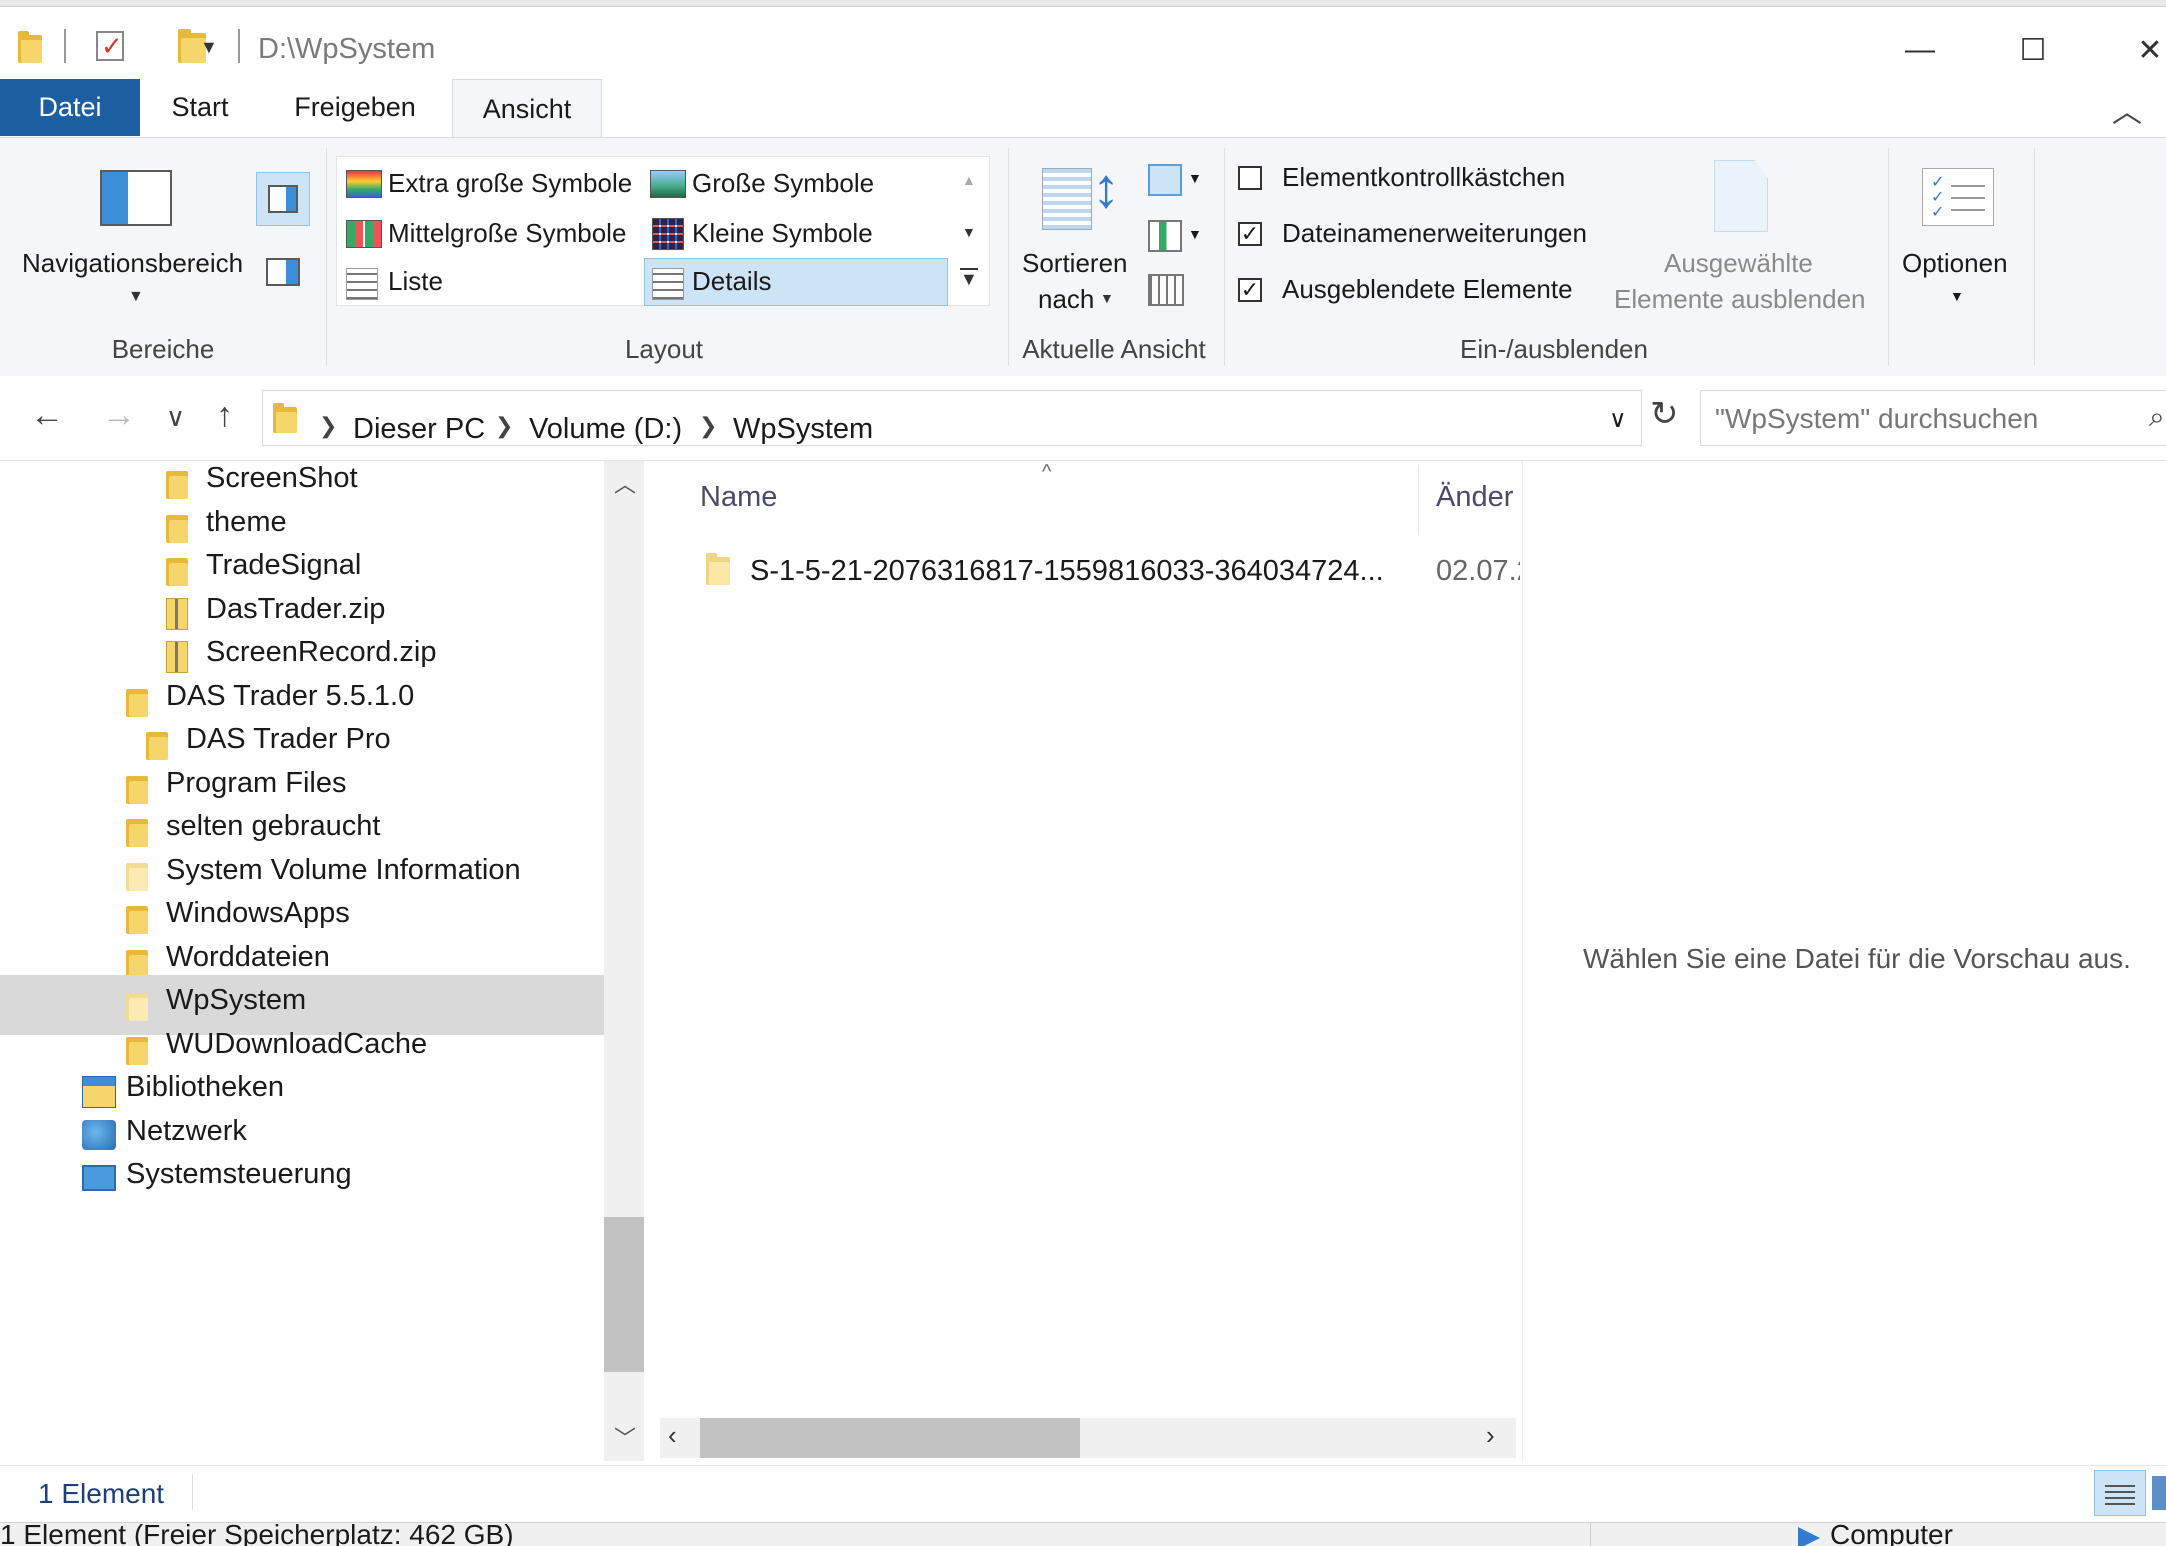 The image size is (2166, 1546). What do you see at coordinates (283, 199) in the screenshot?
I see `preview-pane-button` at bounding box center [283, 199].